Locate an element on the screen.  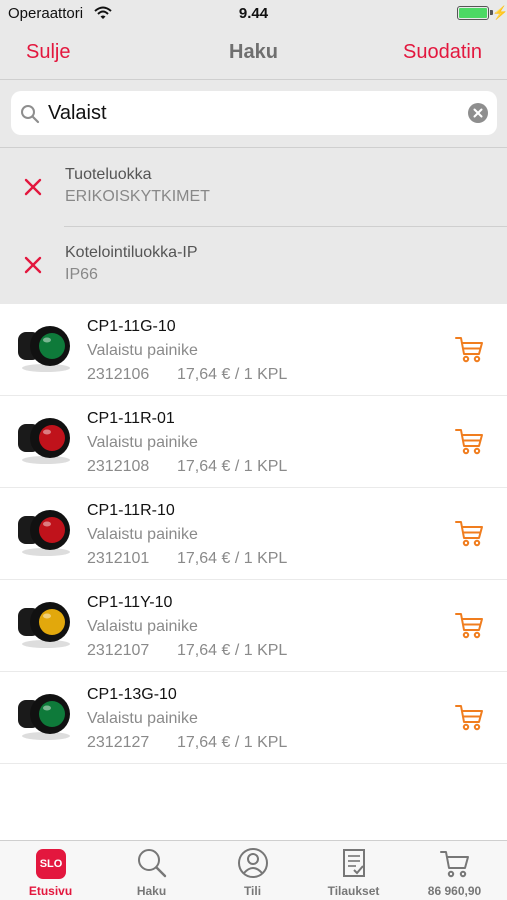
search-input is located at coordinates (253, 113).